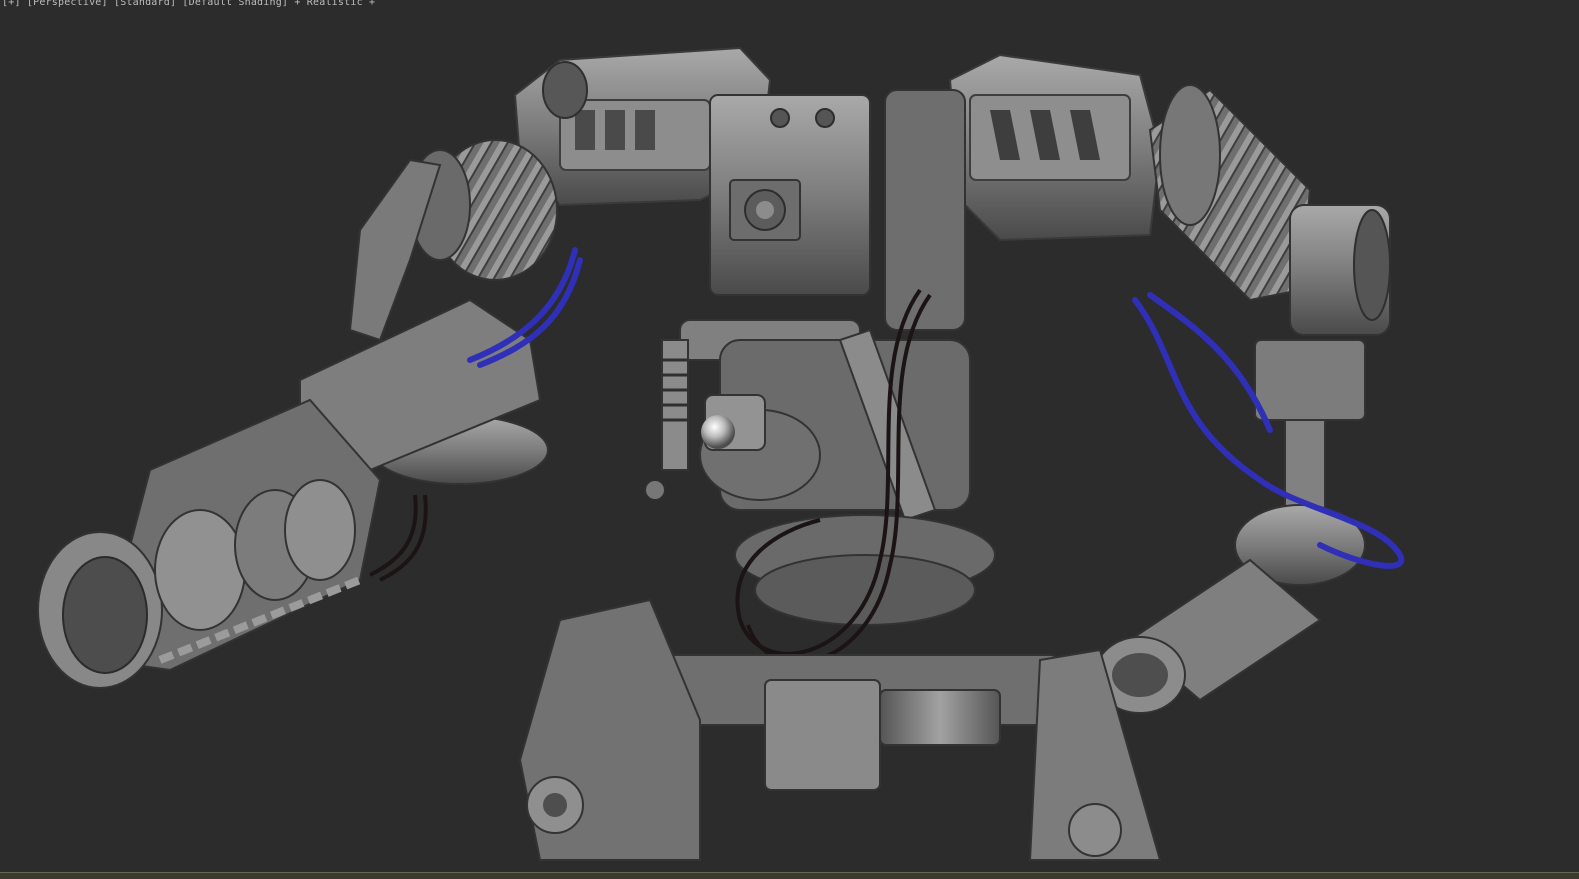  I want to click on right-shoulder, so click(1055, 147).